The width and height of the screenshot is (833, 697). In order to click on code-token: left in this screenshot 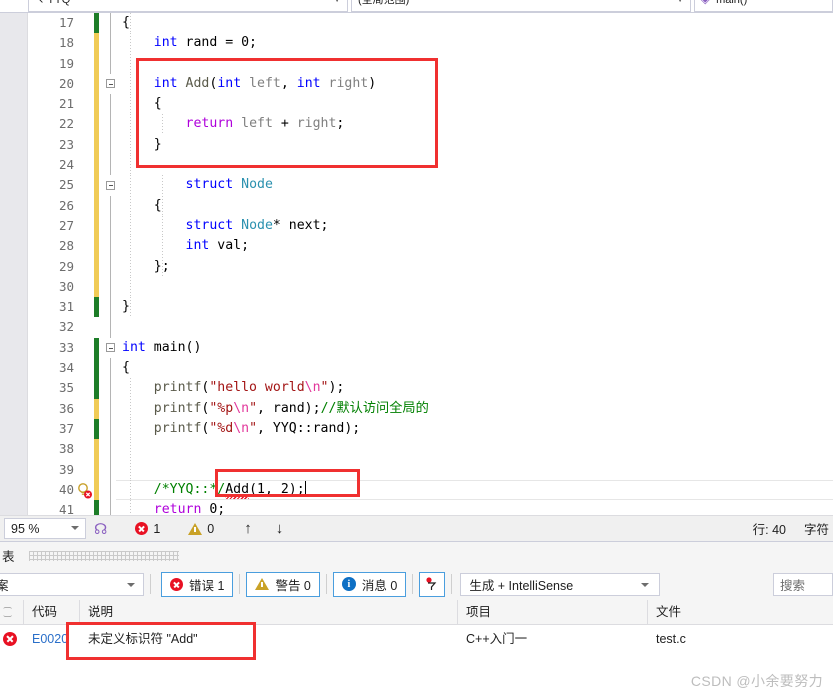, I will do `click(265, 83)`.